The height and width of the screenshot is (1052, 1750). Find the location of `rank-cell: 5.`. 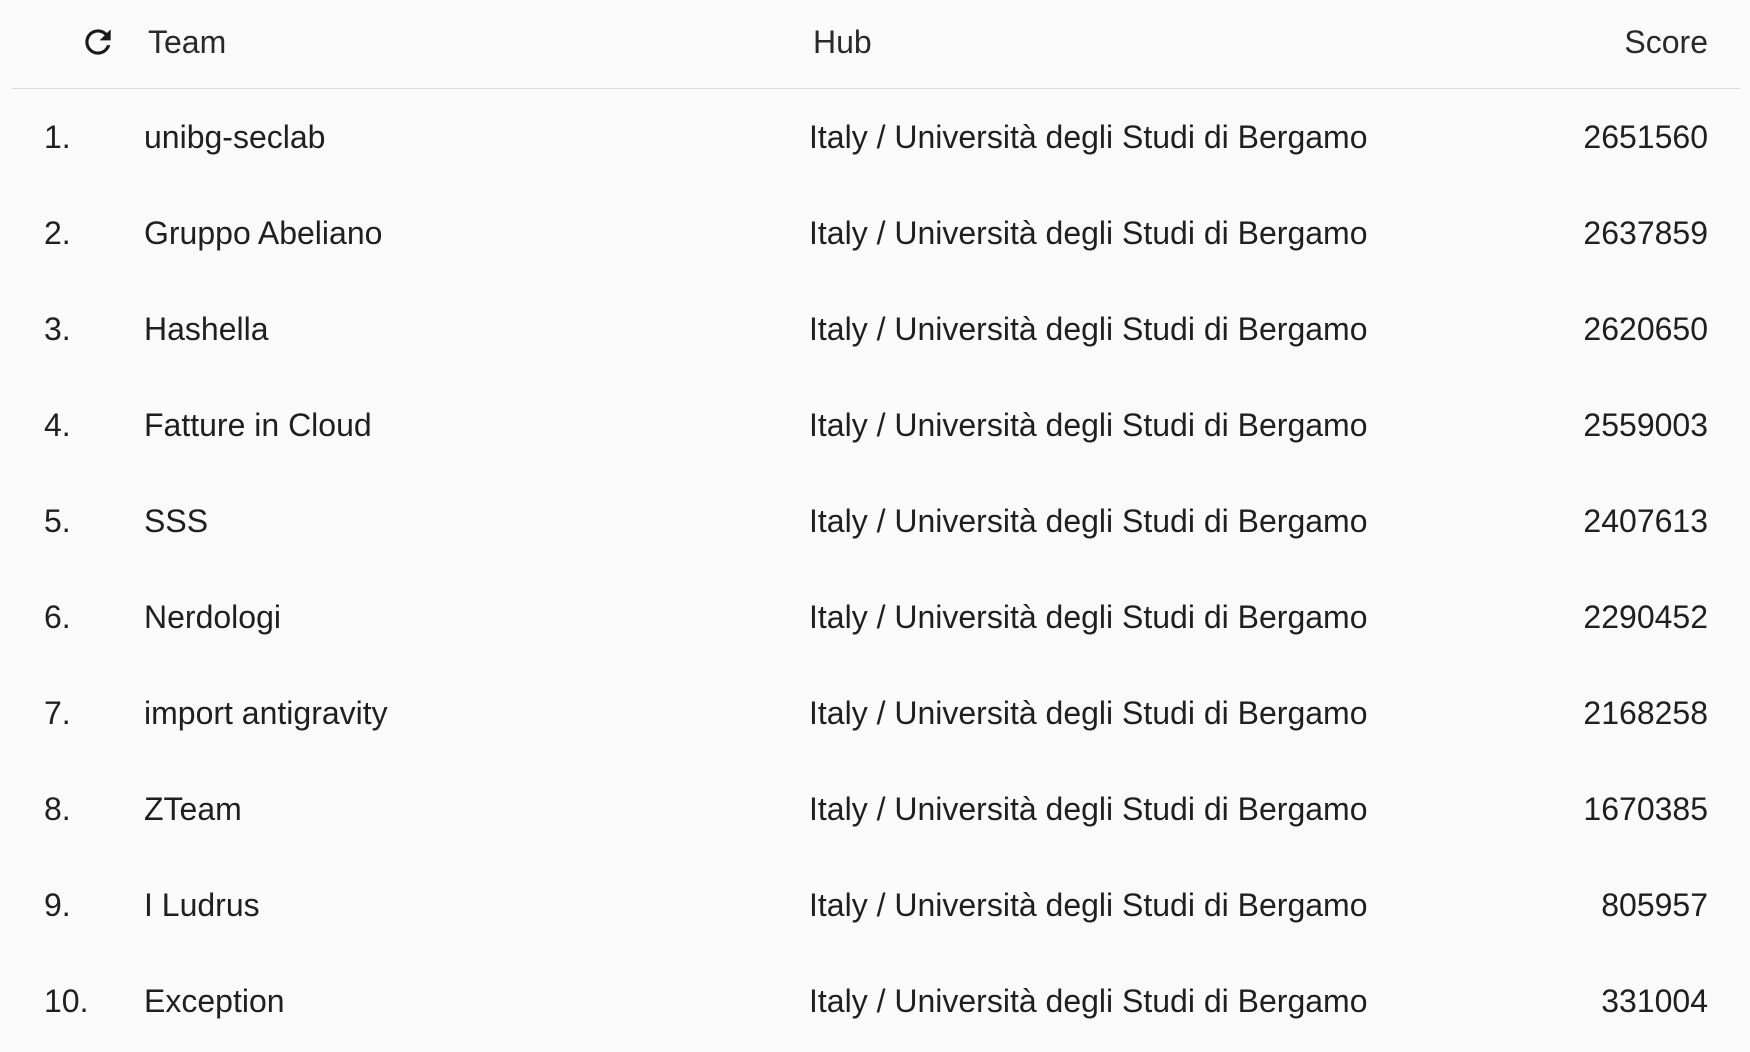

rank-cell: 5. is located at coordinates (57, 521).